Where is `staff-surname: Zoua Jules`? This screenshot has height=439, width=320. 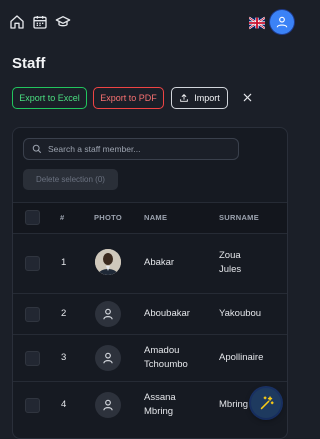
staff-surname: Zoua Jules is located at coordinates (230, 263).